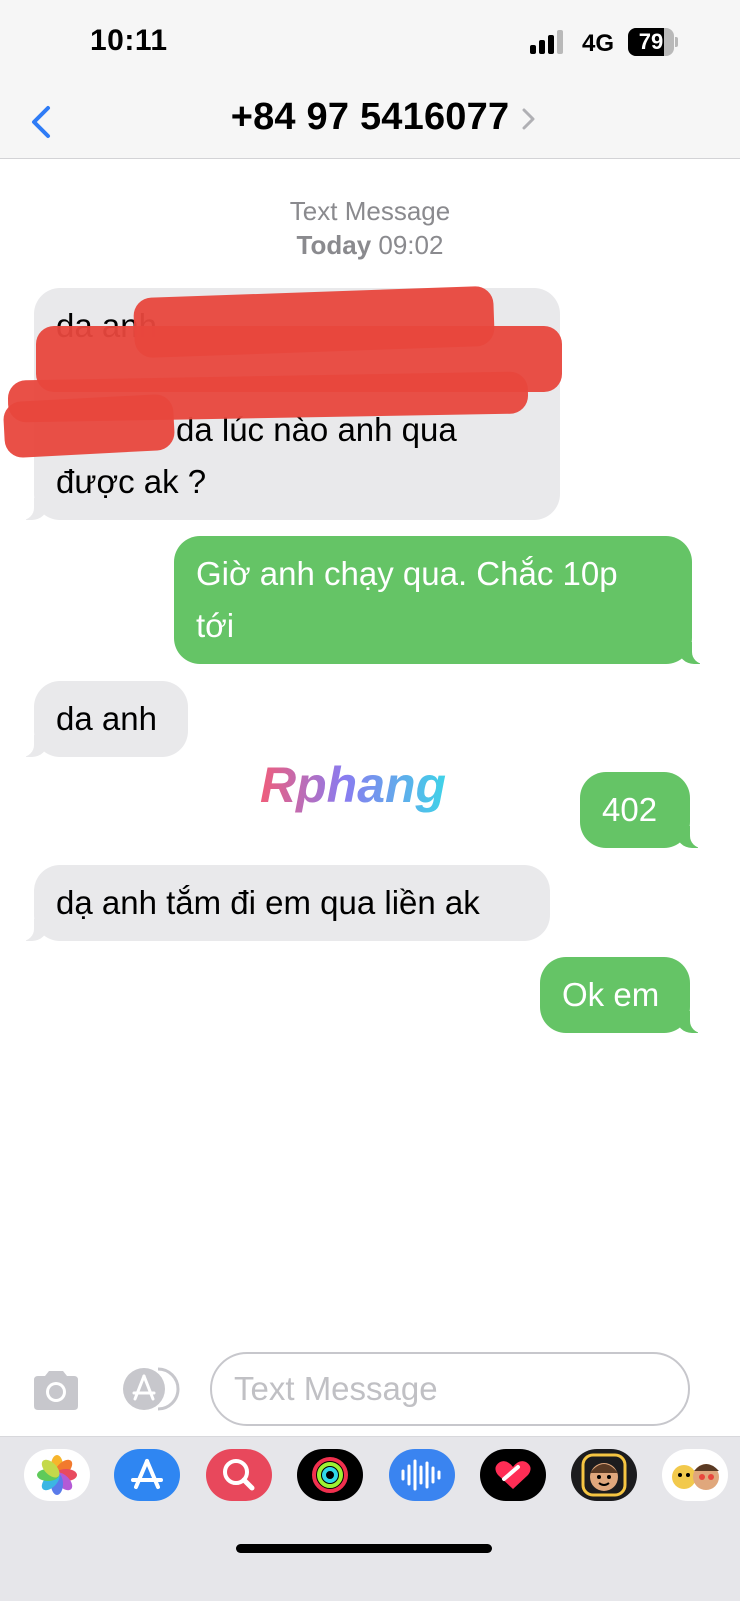 The width and height of the screenshot is (740, 1601). What do you see at coordinates (411, 245) in the screenshot?
I see `timestamp-time: 09:02` at bounding box center [411, 245].